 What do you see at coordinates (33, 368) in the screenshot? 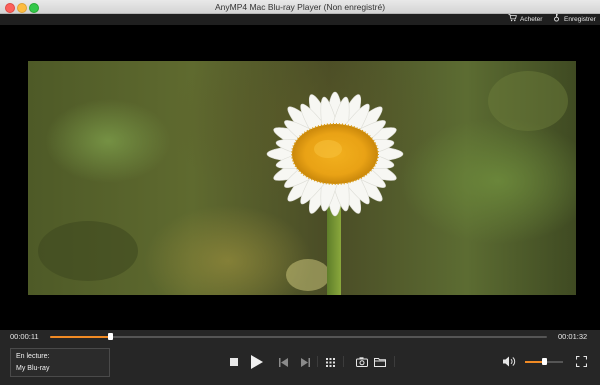
I see `now-playing-title: My Blu-ray` at bounding box center [33, 368].